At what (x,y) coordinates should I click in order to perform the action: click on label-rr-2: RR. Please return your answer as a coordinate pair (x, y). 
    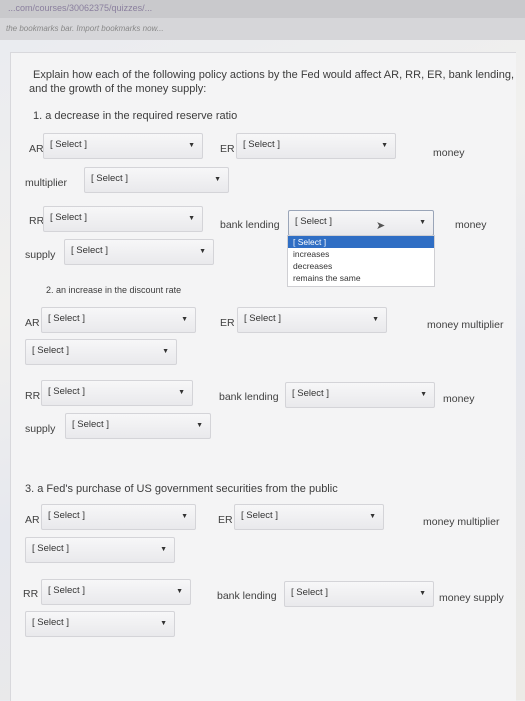
    Looking at the image, I should click on (33, 396).